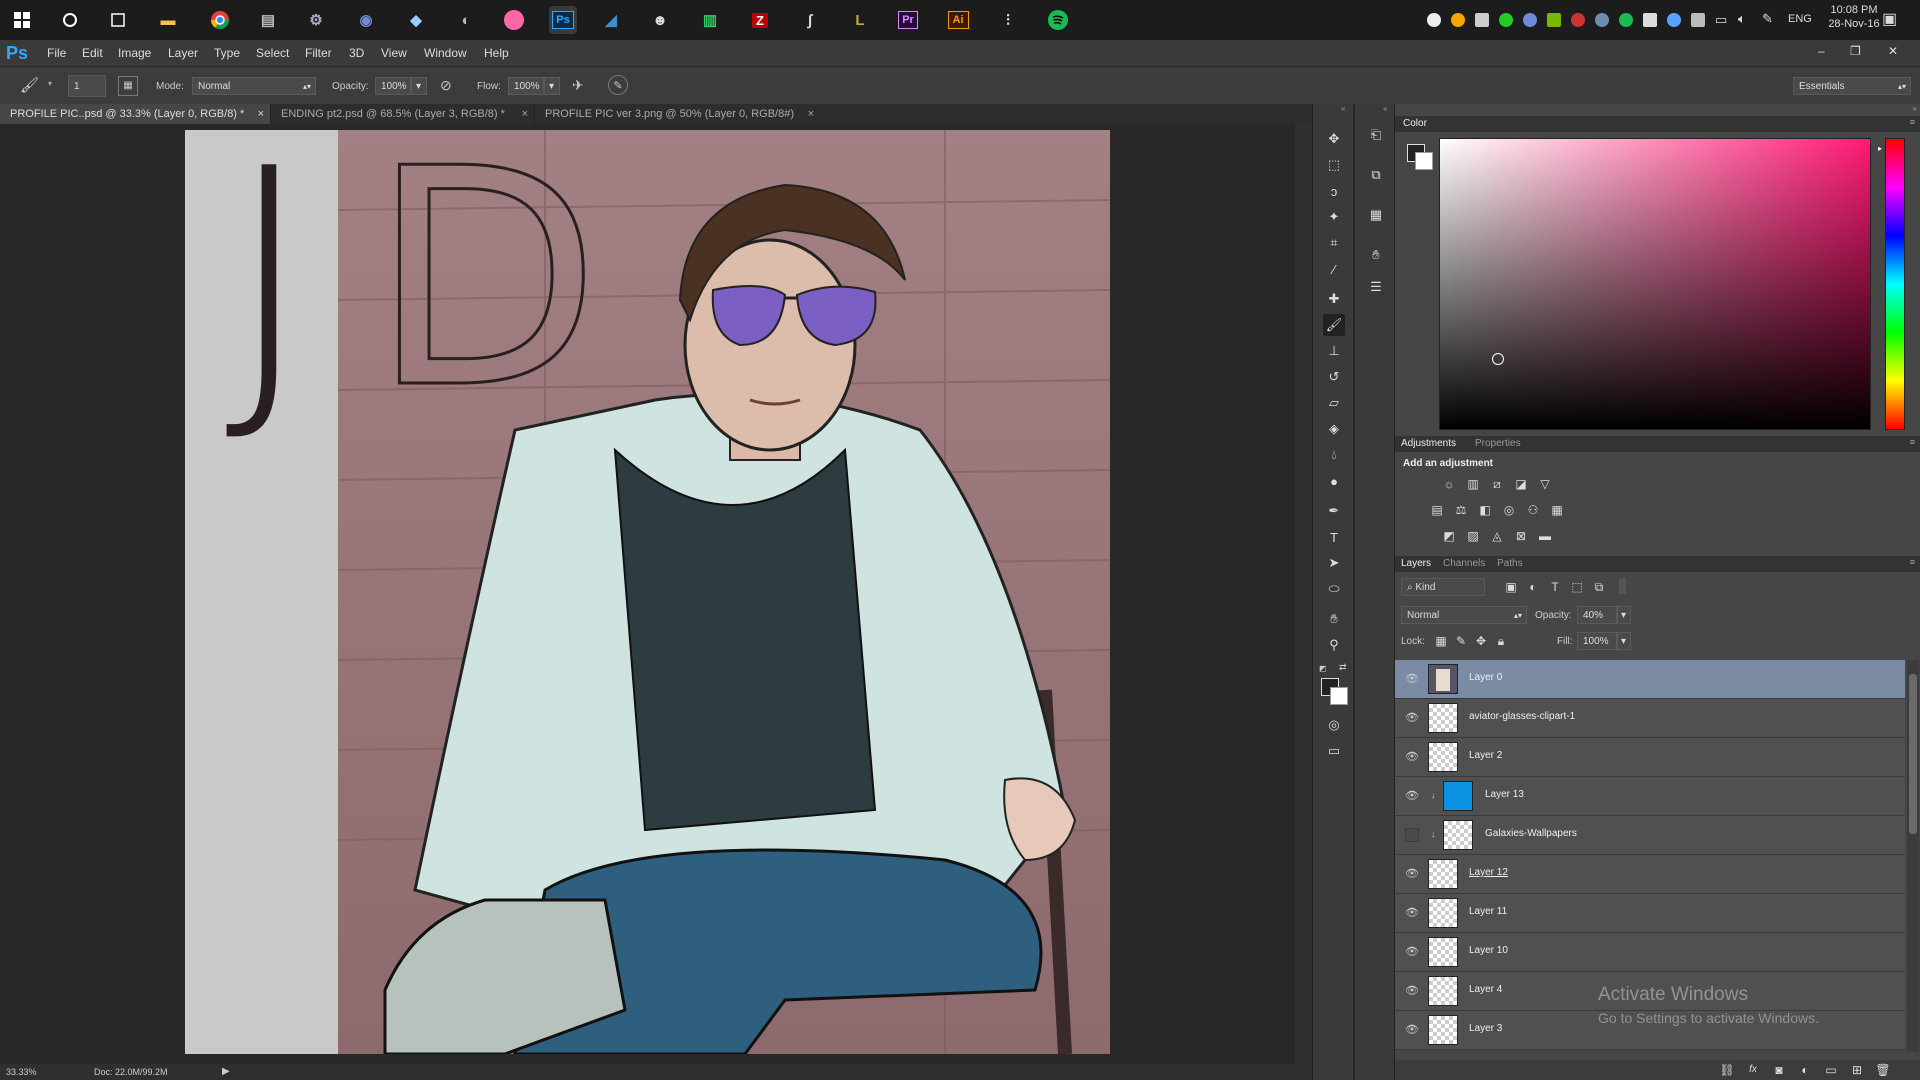  What do you see at coordinates (496, 53) in the screenshot?
I see `menu-help: Help` at bounding box center [496, 53].